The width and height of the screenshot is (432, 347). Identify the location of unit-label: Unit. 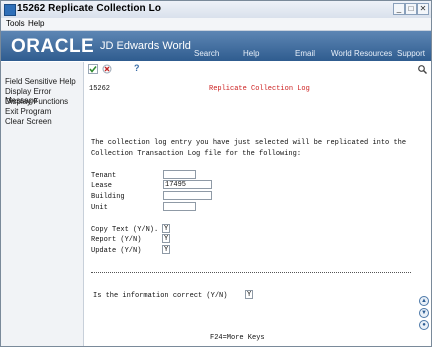
(99, 208).